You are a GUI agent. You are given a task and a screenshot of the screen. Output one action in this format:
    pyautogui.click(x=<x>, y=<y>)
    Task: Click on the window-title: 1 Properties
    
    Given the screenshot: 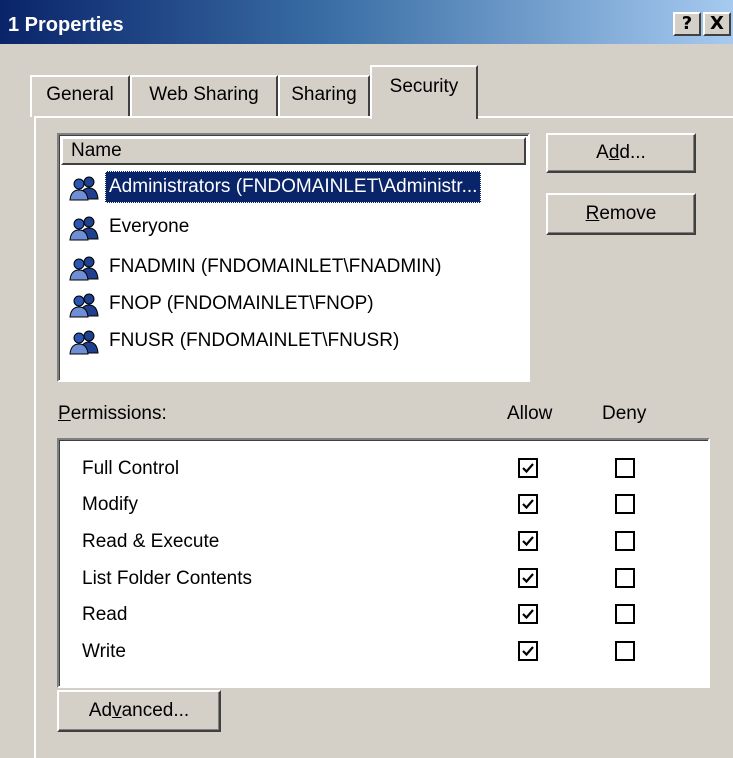 What is the action you would take?
    pyautogui.click(x=66, y=25)
    